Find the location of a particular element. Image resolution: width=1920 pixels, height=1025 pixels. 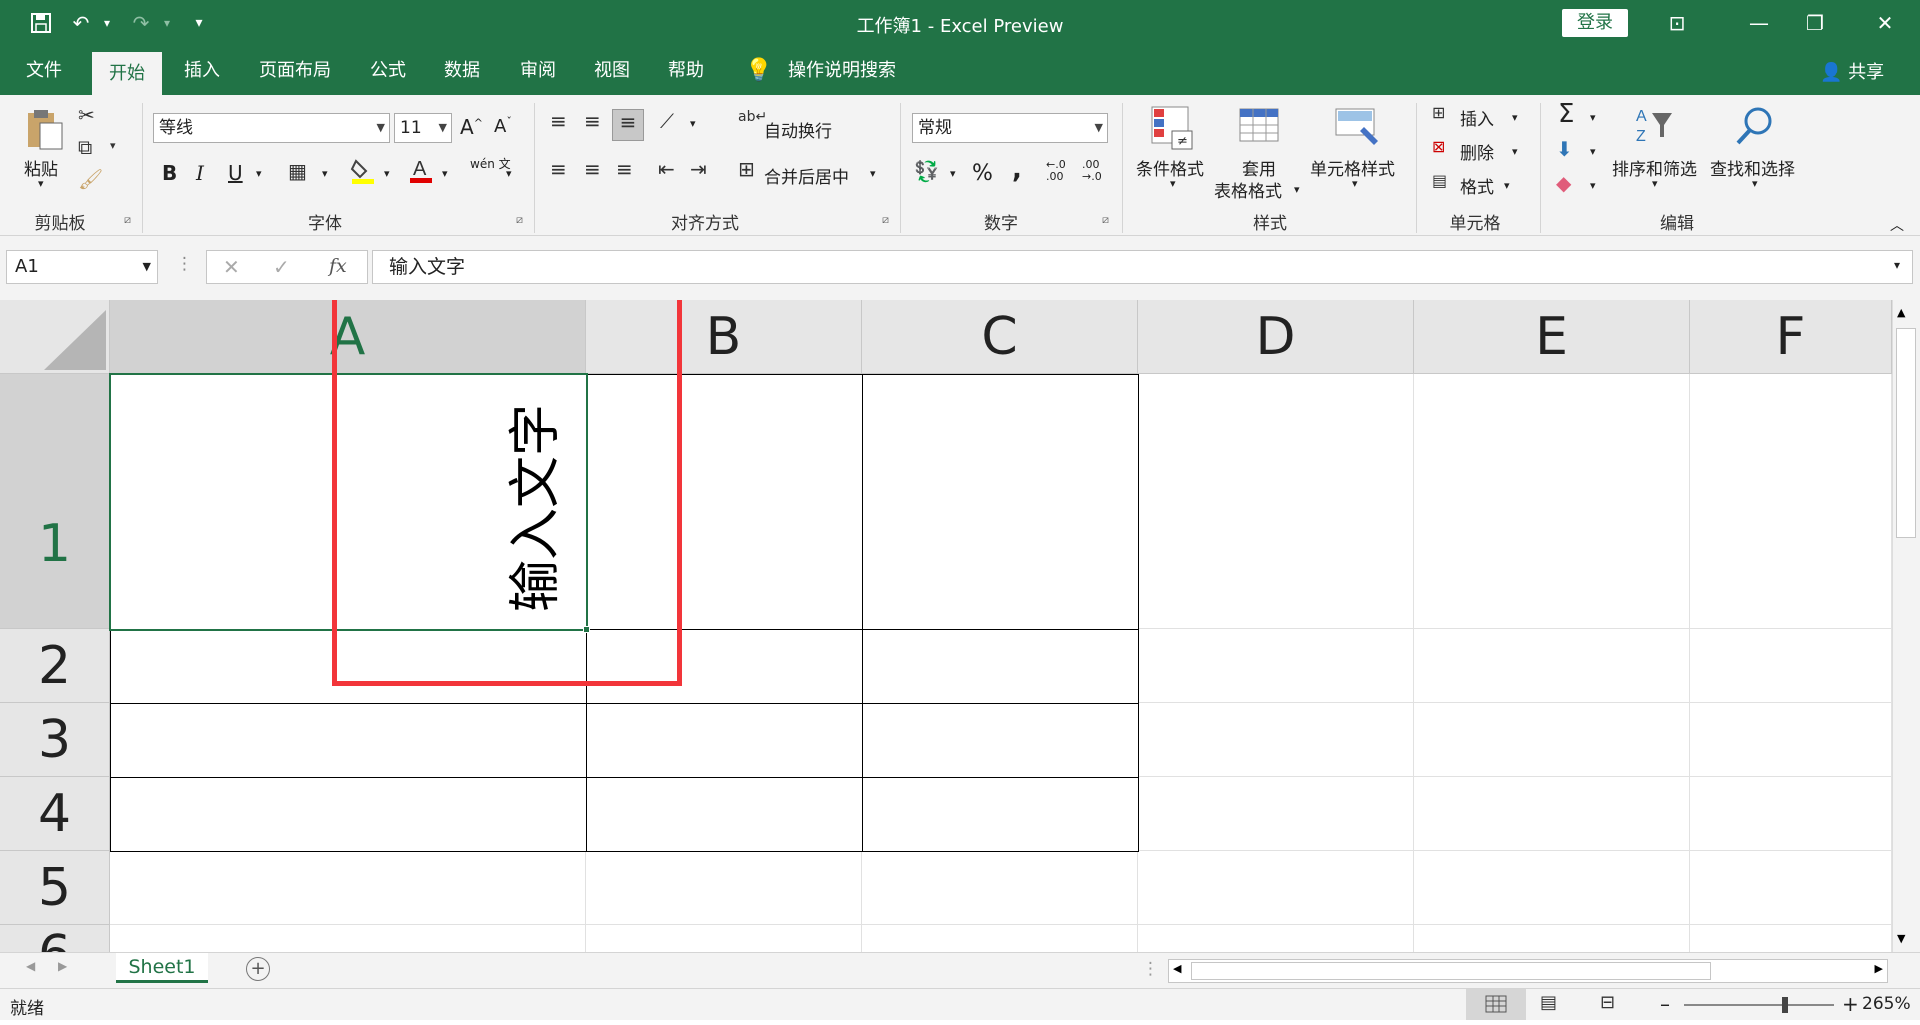

font-launcher-icon: ⧄ is located at coordinates (519, 220).